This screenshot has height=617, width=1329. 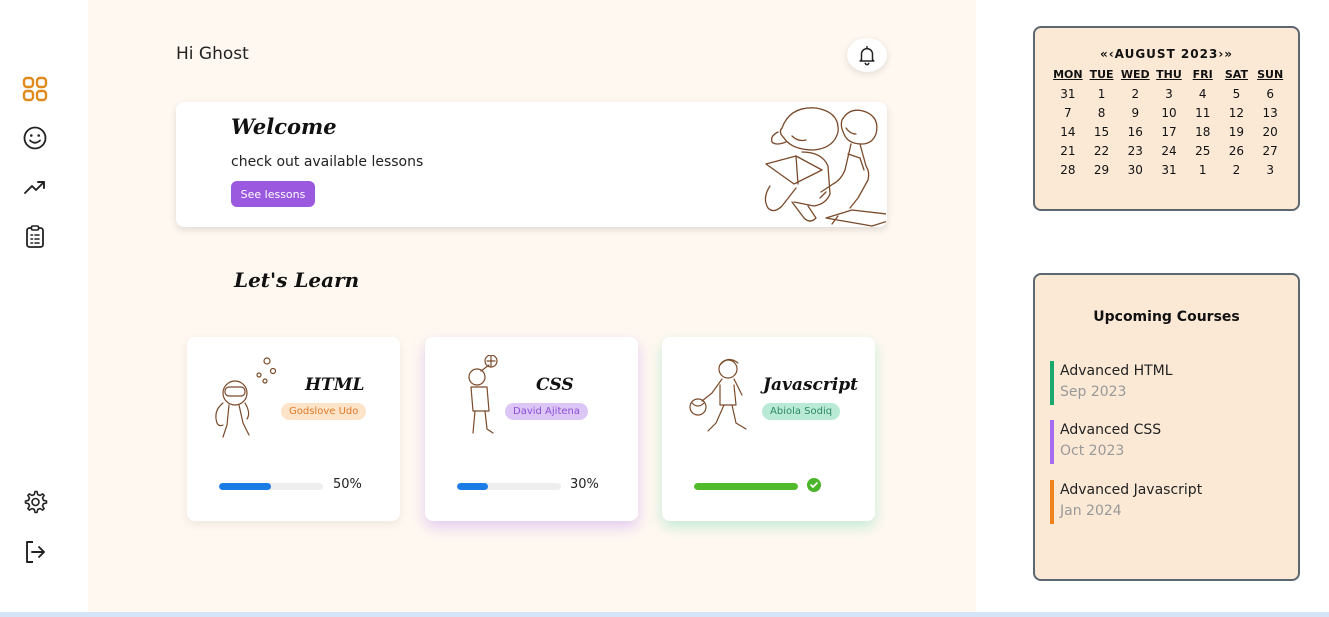 What do you see at coordinates (483, 394) in the screenshot?
I see `boy-with-ball-illustration` at bounding box center [483, 394].